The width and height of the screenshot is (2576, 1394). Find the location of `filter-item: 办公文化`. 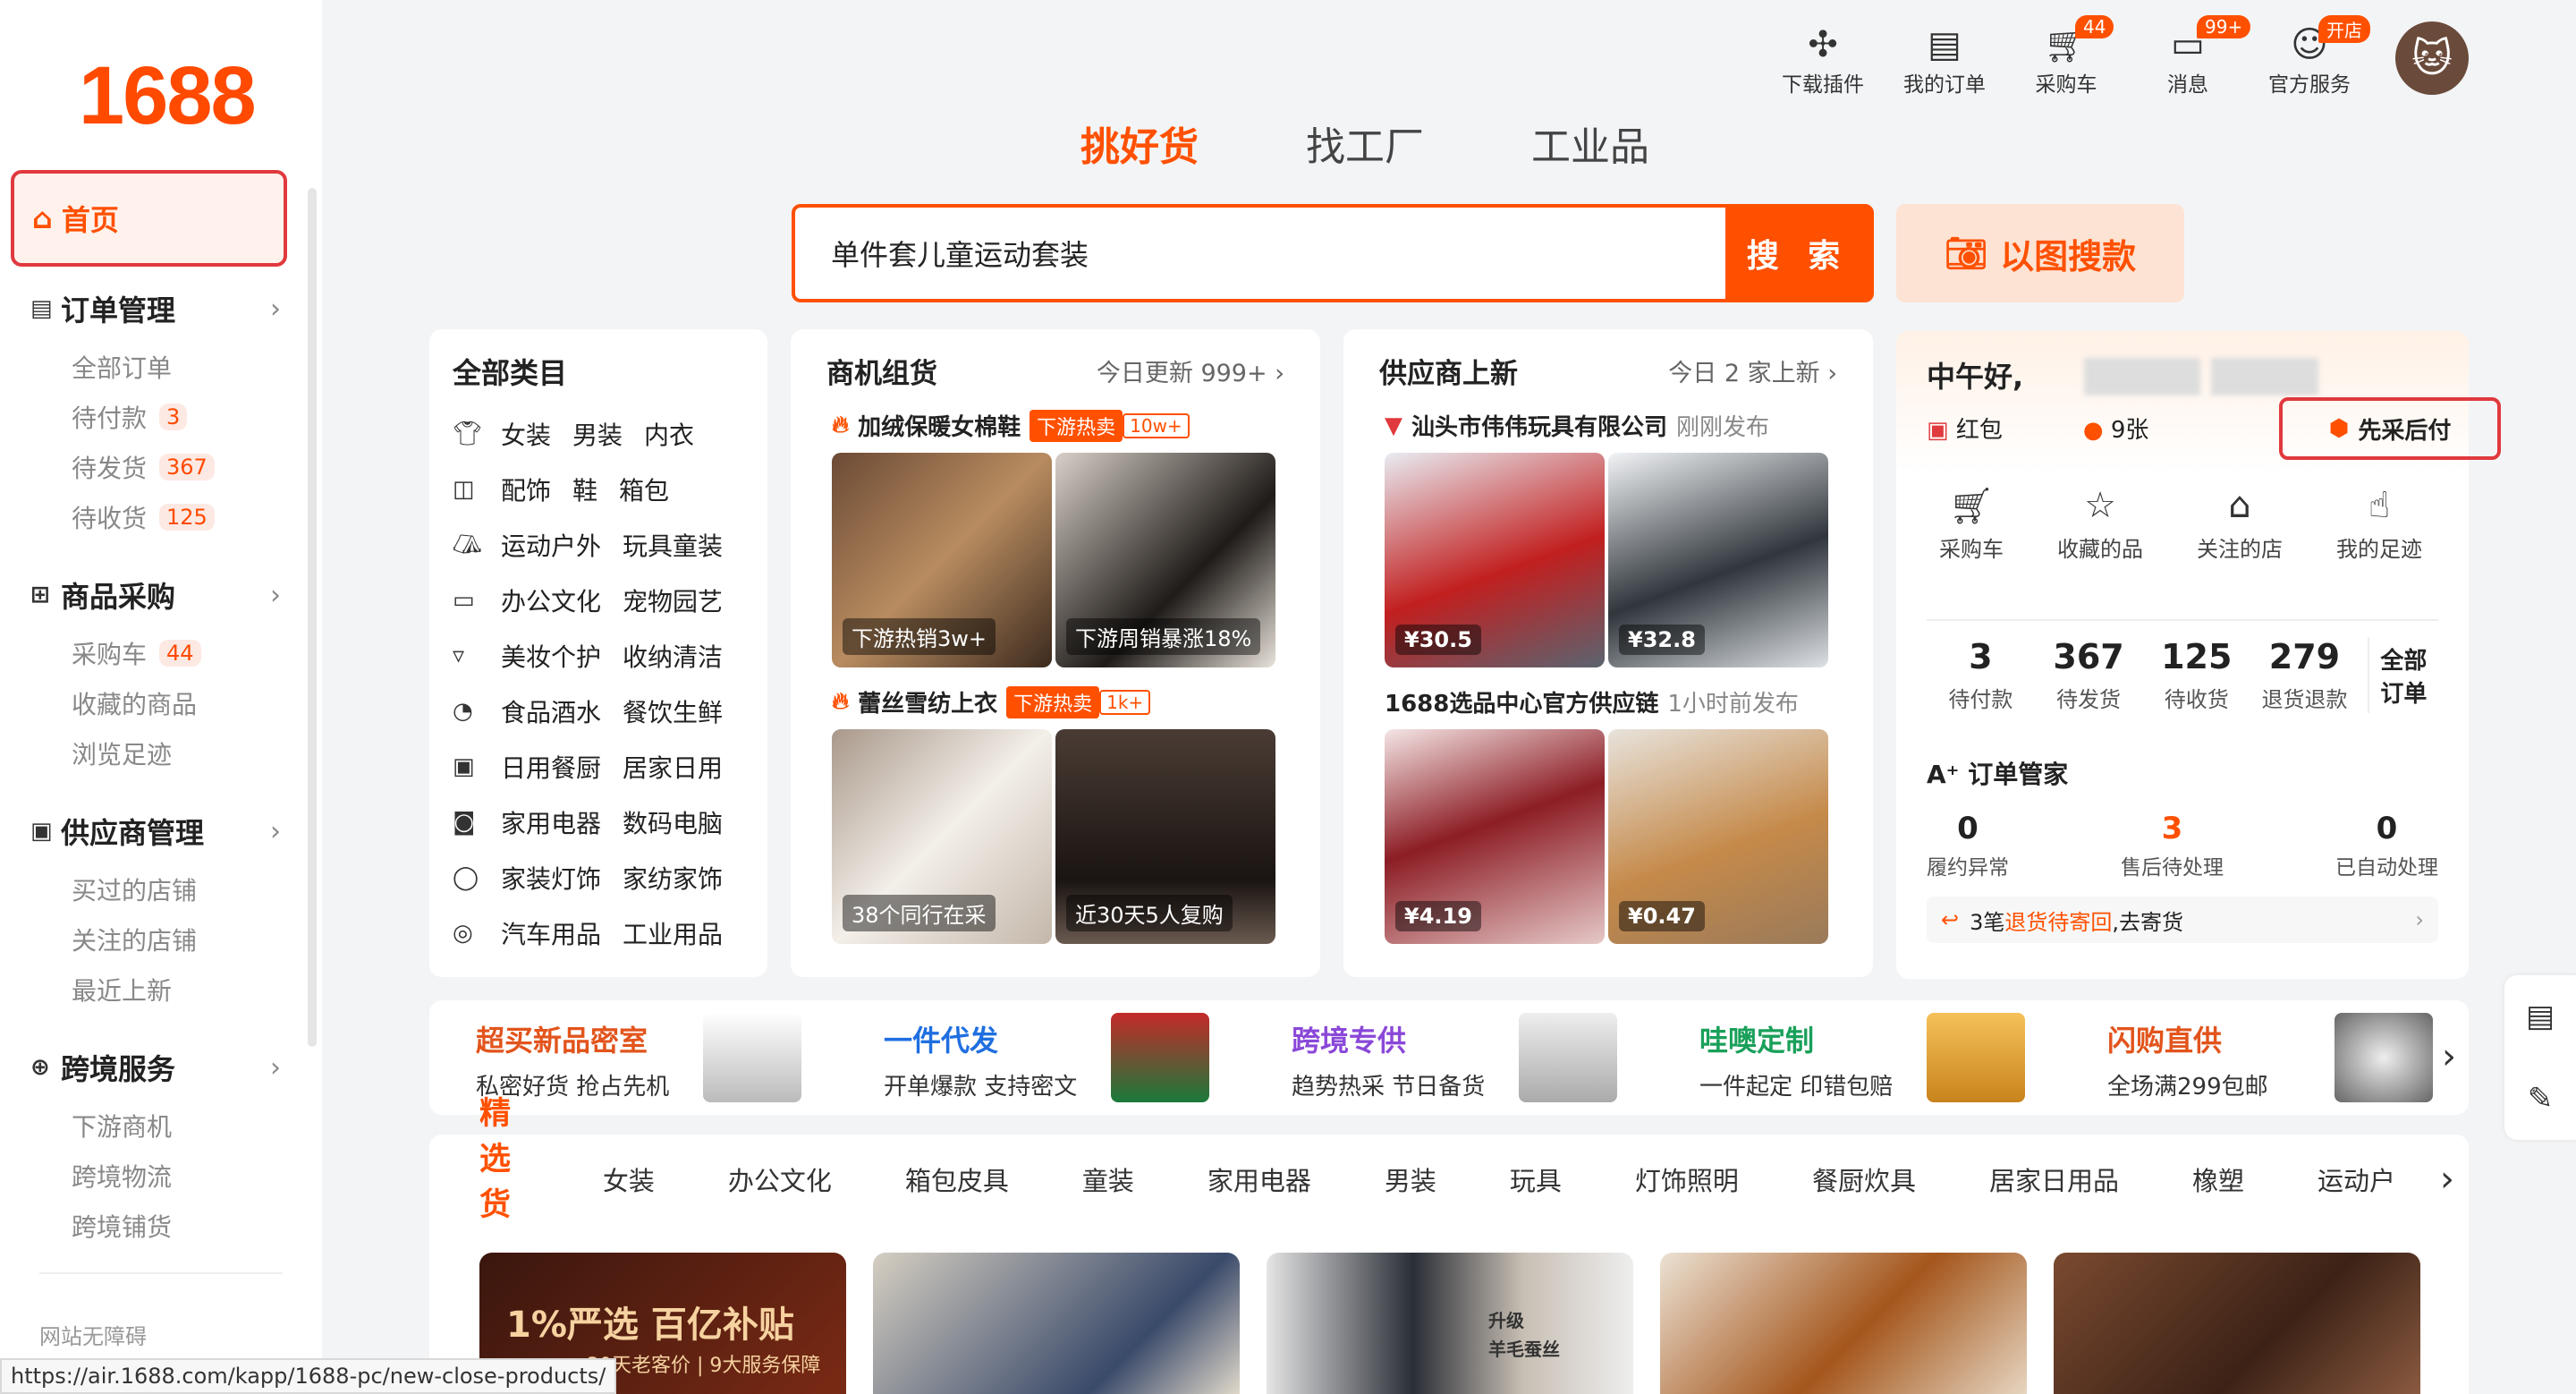

filter-item: 办公文化 is located at coordinates (780, 1179).